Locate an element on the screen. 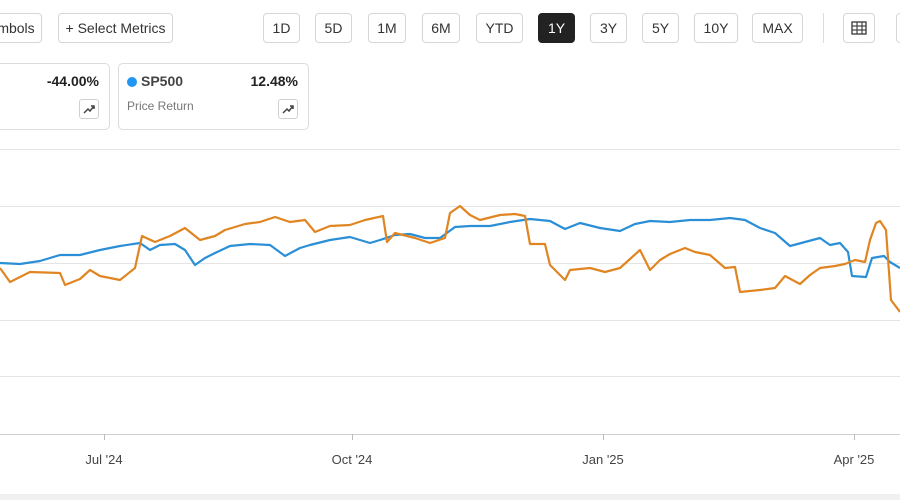  bottom-scrollbar is located at coordinates (450, 497).